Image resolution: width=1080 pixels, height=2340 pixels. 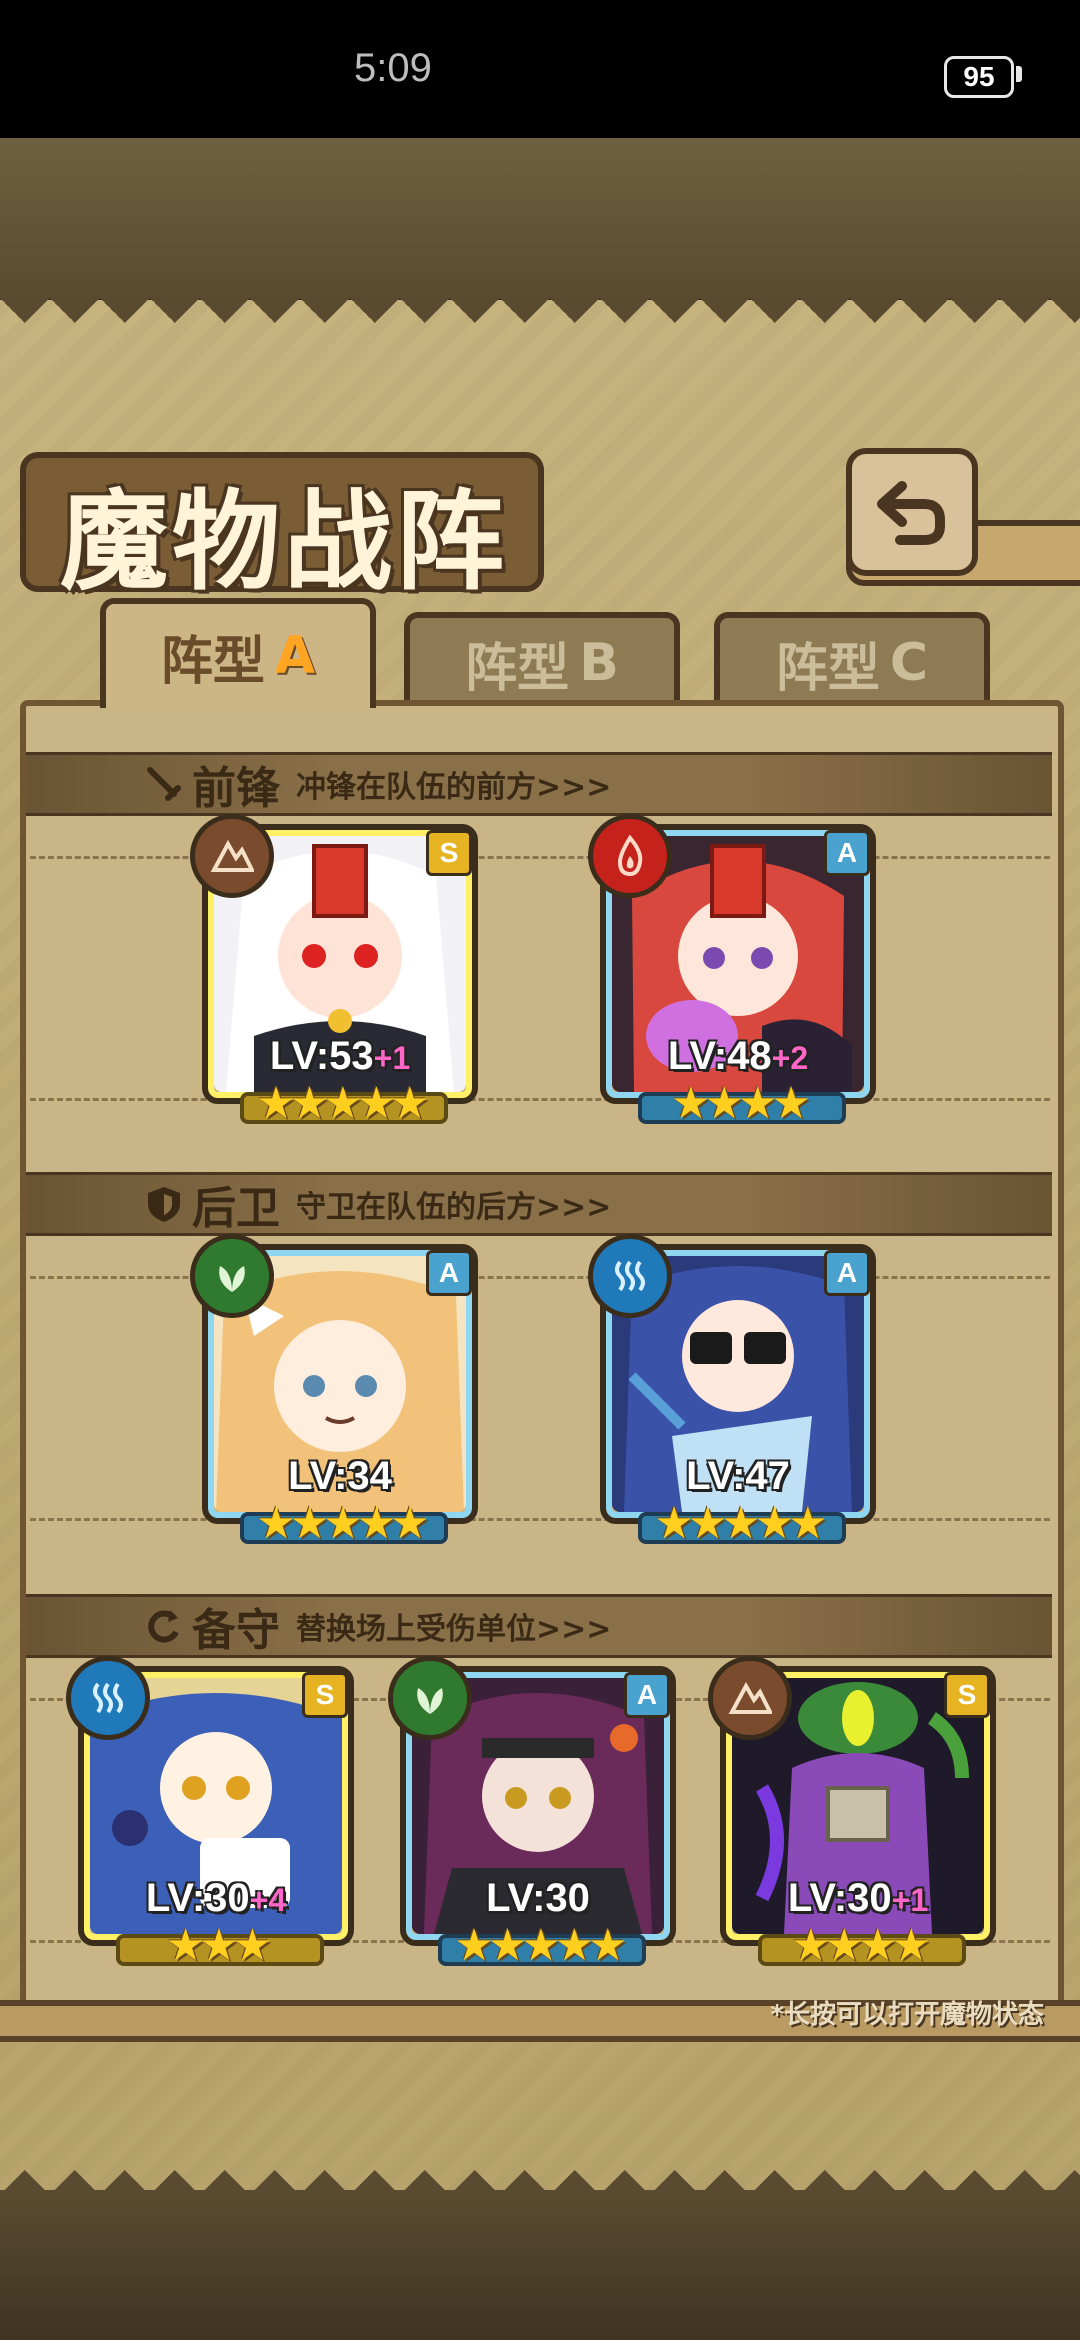 I want to click on clock: 5:09, so click(x=393, y=68).